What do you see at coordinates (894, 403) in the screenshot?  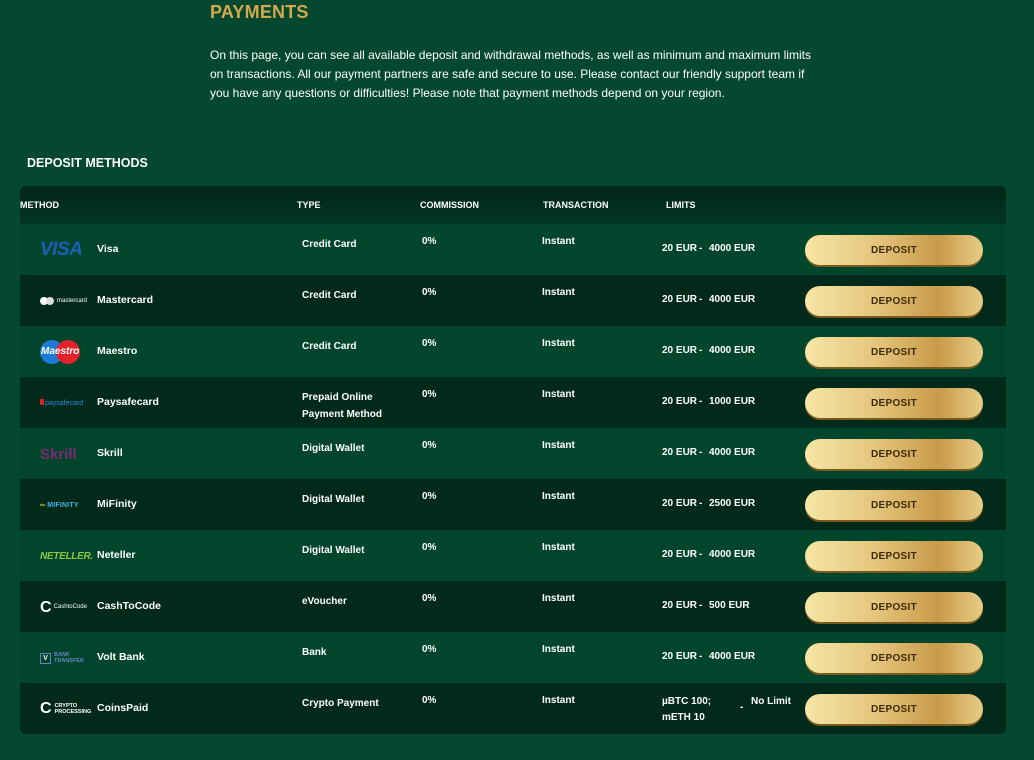 I see `deposit-button-paysafecard: DEPOSIT` at bounding box center [894, 403].